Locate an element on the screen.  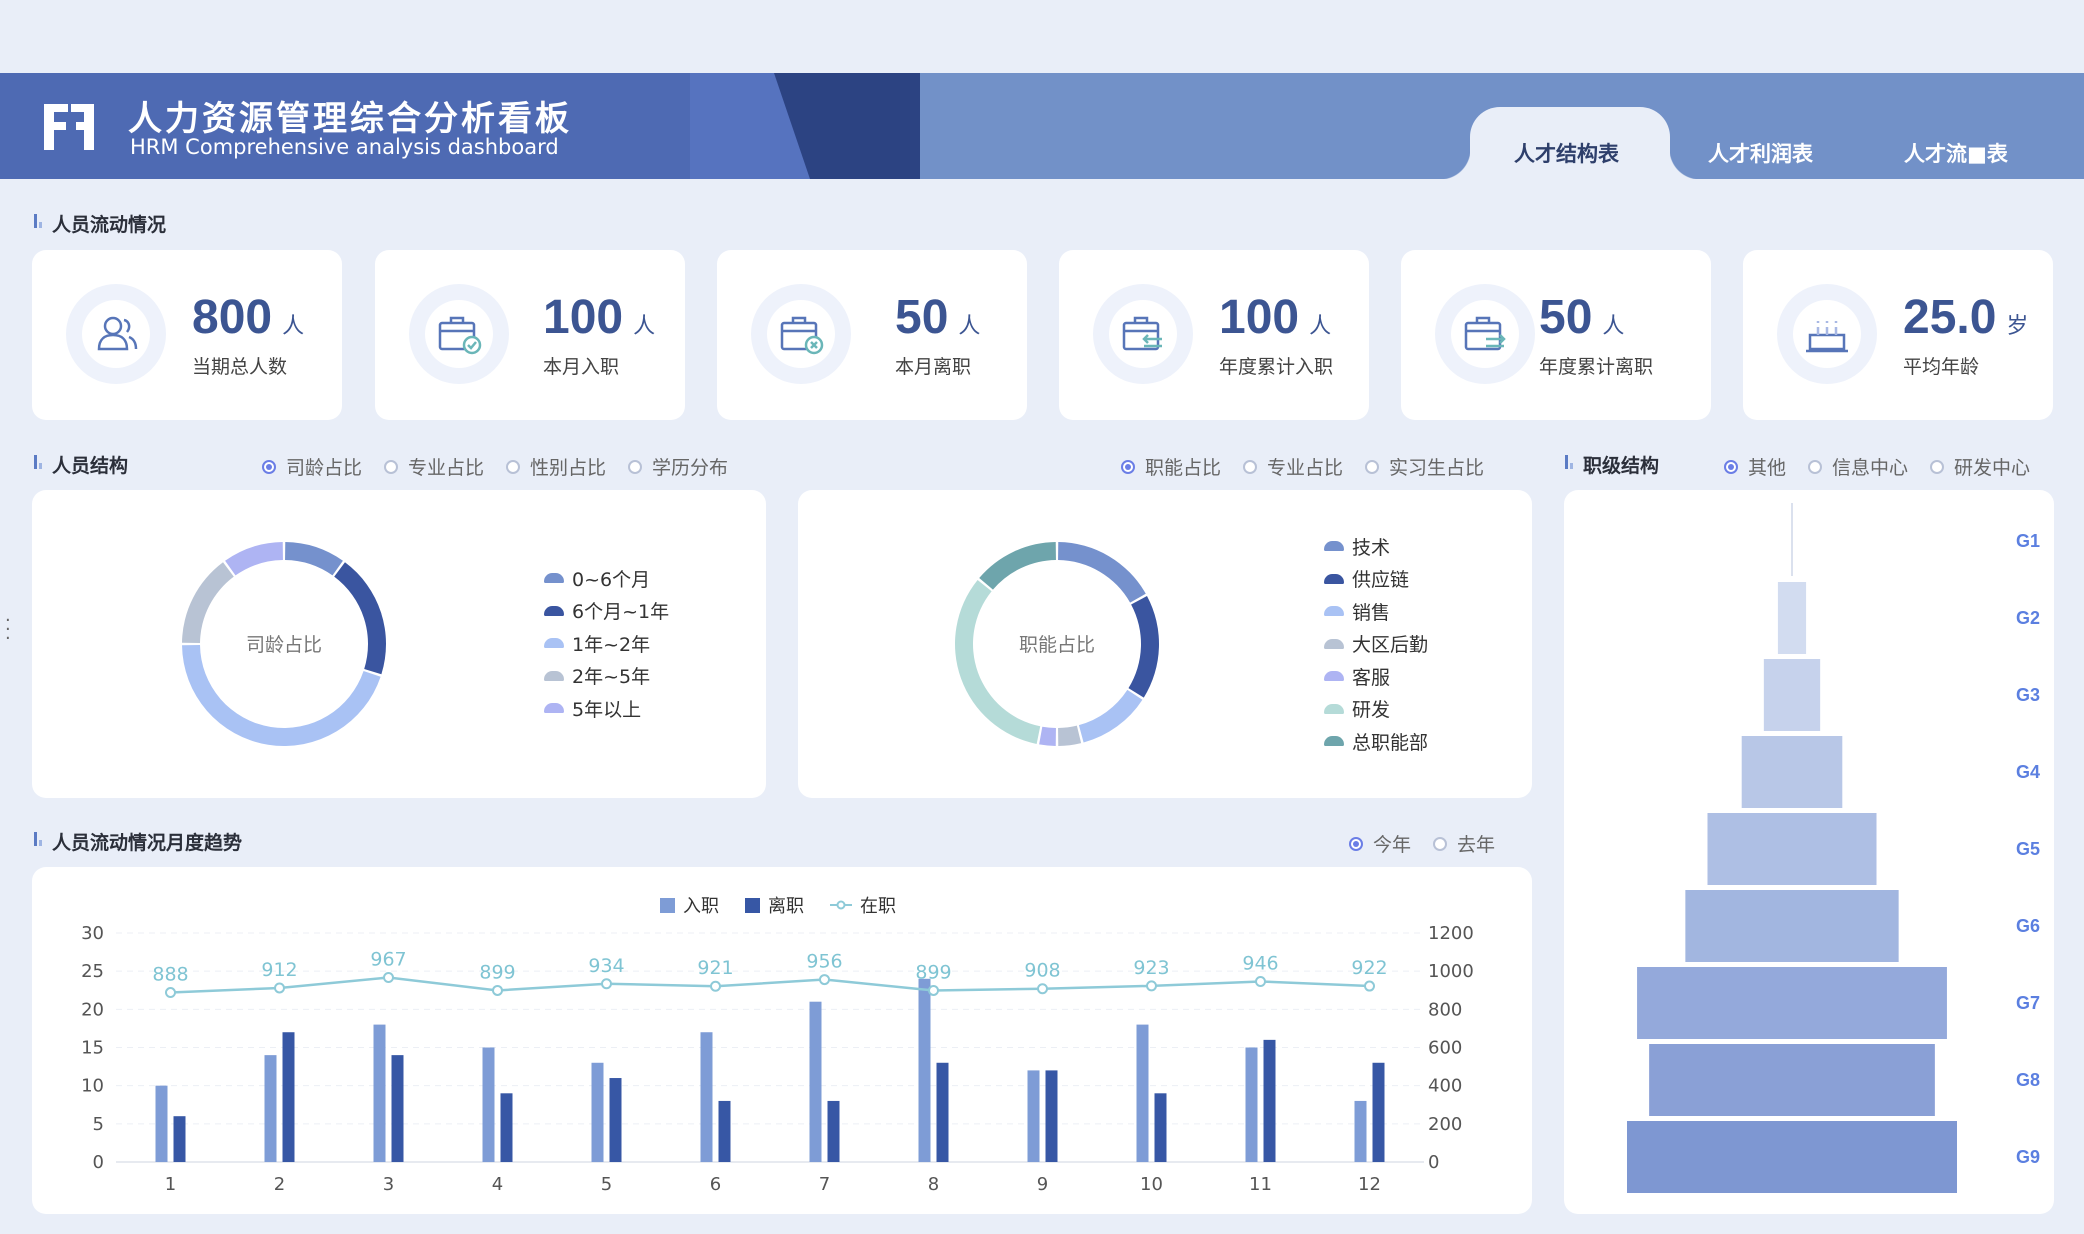
radio-rd-center: 研发中心 is located at coordinates (1980, 466).